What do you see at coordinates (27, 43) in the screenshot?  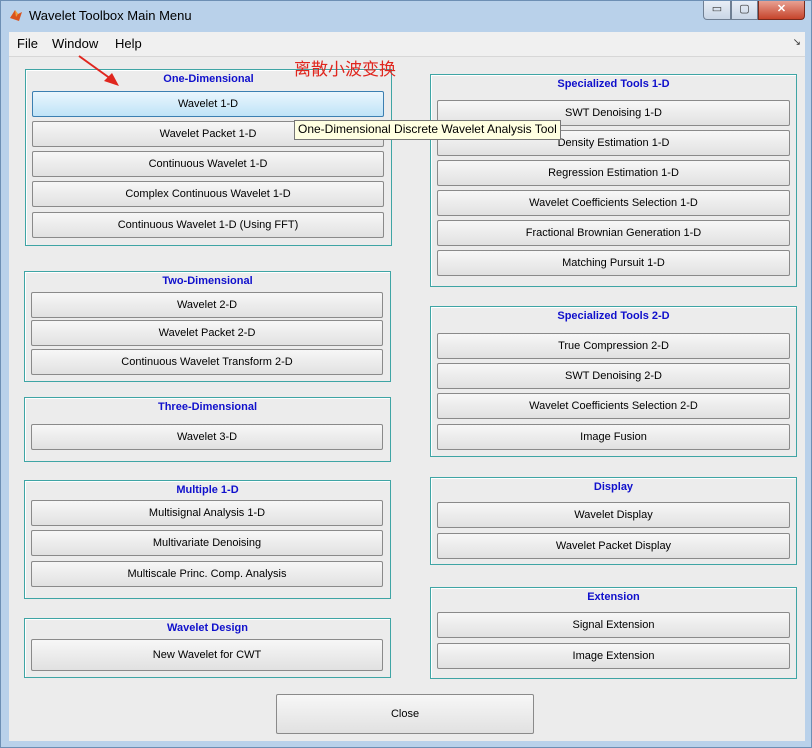 I see `menu-file: File` at bounding box center [27, 43].